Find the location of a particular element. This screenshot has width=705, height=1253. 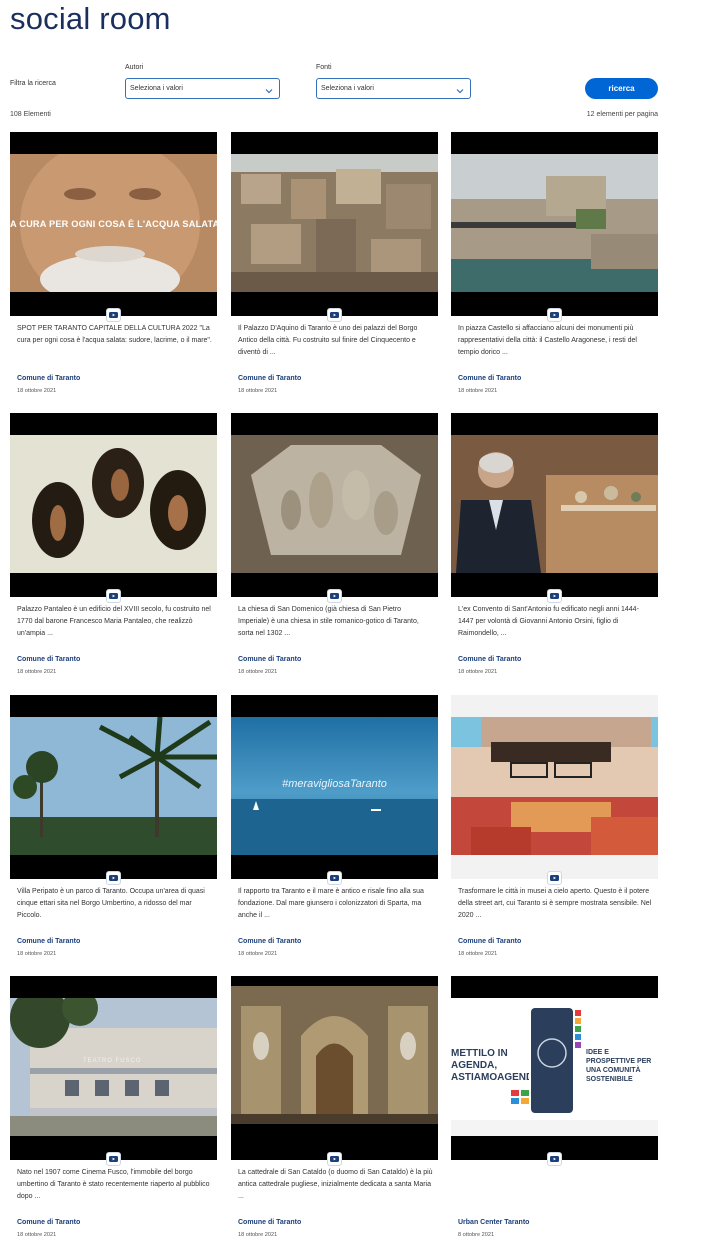

filter-label: Filtra la ricerca is located at coordinates (33, 83).